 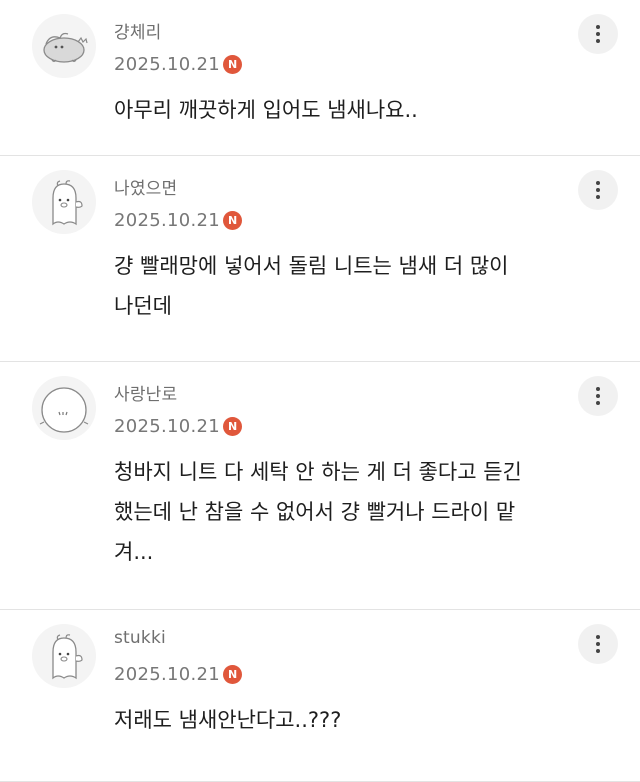 What do you see at coordinates (145, 392) in the screenshot?
I see `comment-author: 사랑난로` at bounding box center [145, 392].